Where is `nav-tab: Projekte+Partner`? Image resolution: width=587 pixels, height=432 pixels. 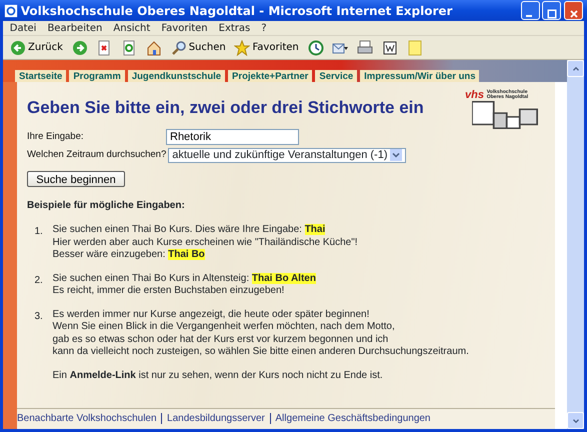 nav-tab: Projekte+Partner is located at coordinates (270, 76).